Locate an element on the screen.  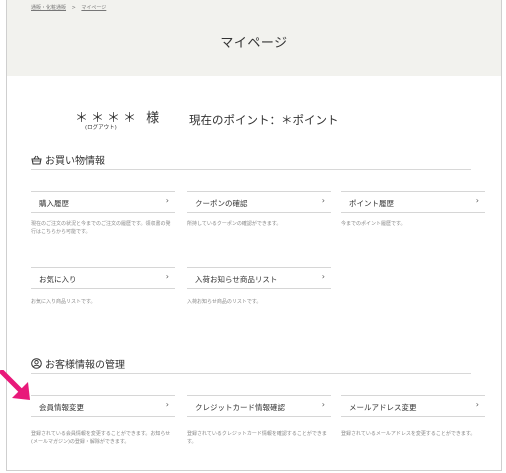
breadcrumb: 通販・化粧通販 > マイページ is located at coordinates (70, 7).